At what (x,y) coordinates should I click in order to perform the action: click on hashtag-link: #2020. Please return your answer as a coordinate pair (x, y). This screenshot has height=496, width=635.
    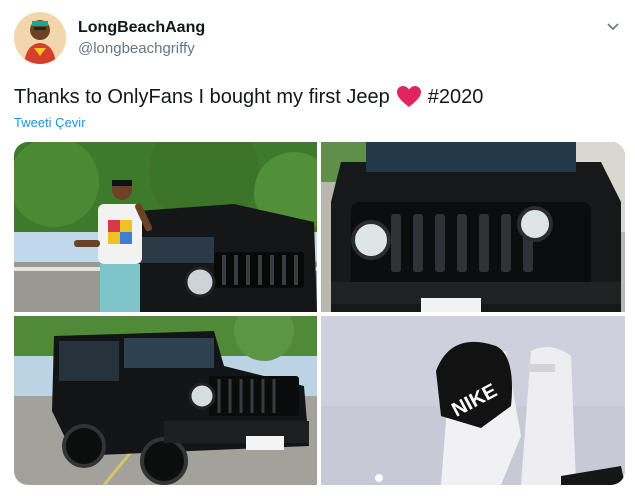
    Looking at the image, I should click on (456, 97).